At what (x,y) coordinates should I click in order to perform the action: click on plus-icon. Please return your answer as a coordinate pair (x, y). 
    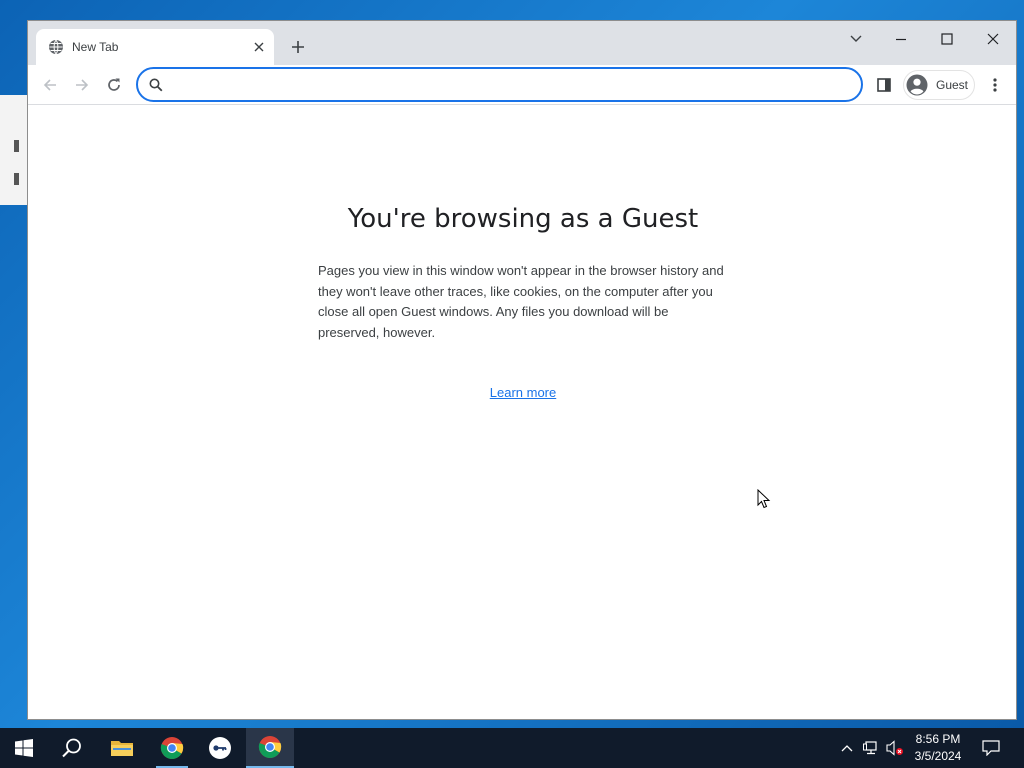
    Looking at the image, I should click on (298, 47).